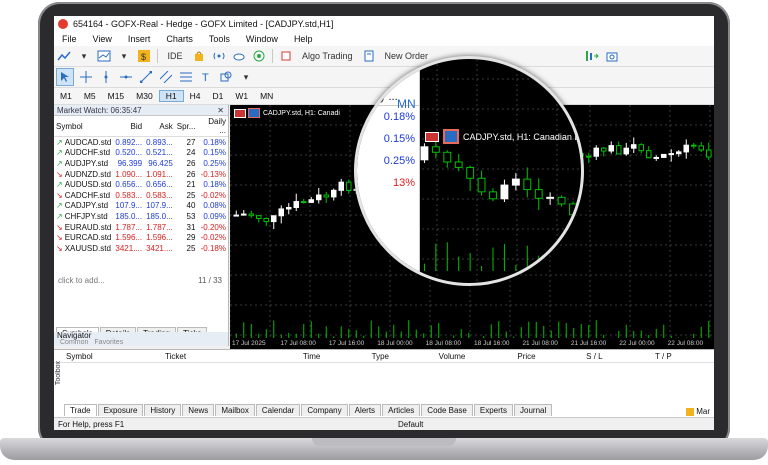  Describe the element at coordinates (89, 356) in the screenshot. I see `col-symbol: Symbol` at that location.